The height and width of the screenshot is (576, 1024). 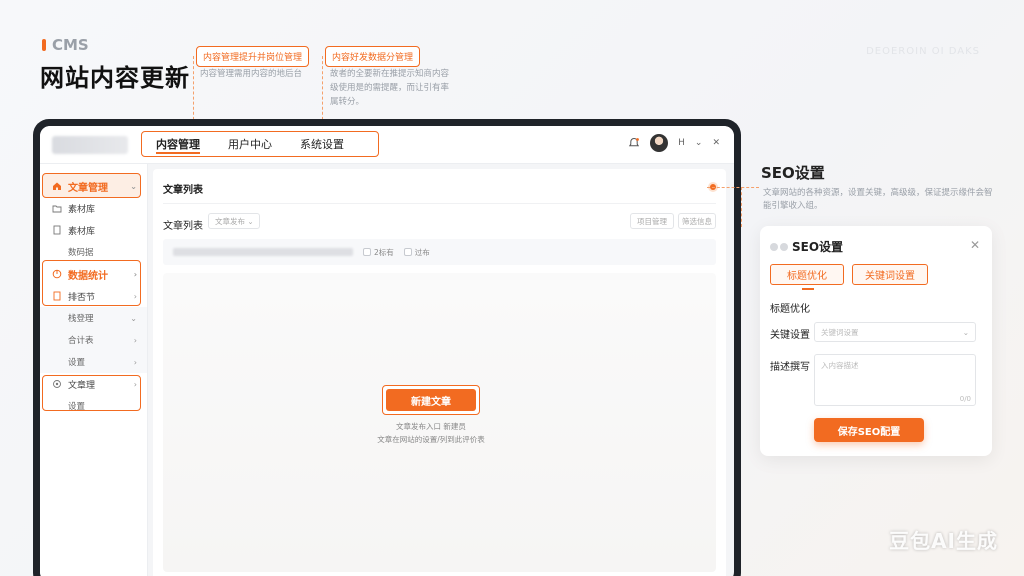 I want to click on page-title: 文章列表, so click(x=183, y=190).